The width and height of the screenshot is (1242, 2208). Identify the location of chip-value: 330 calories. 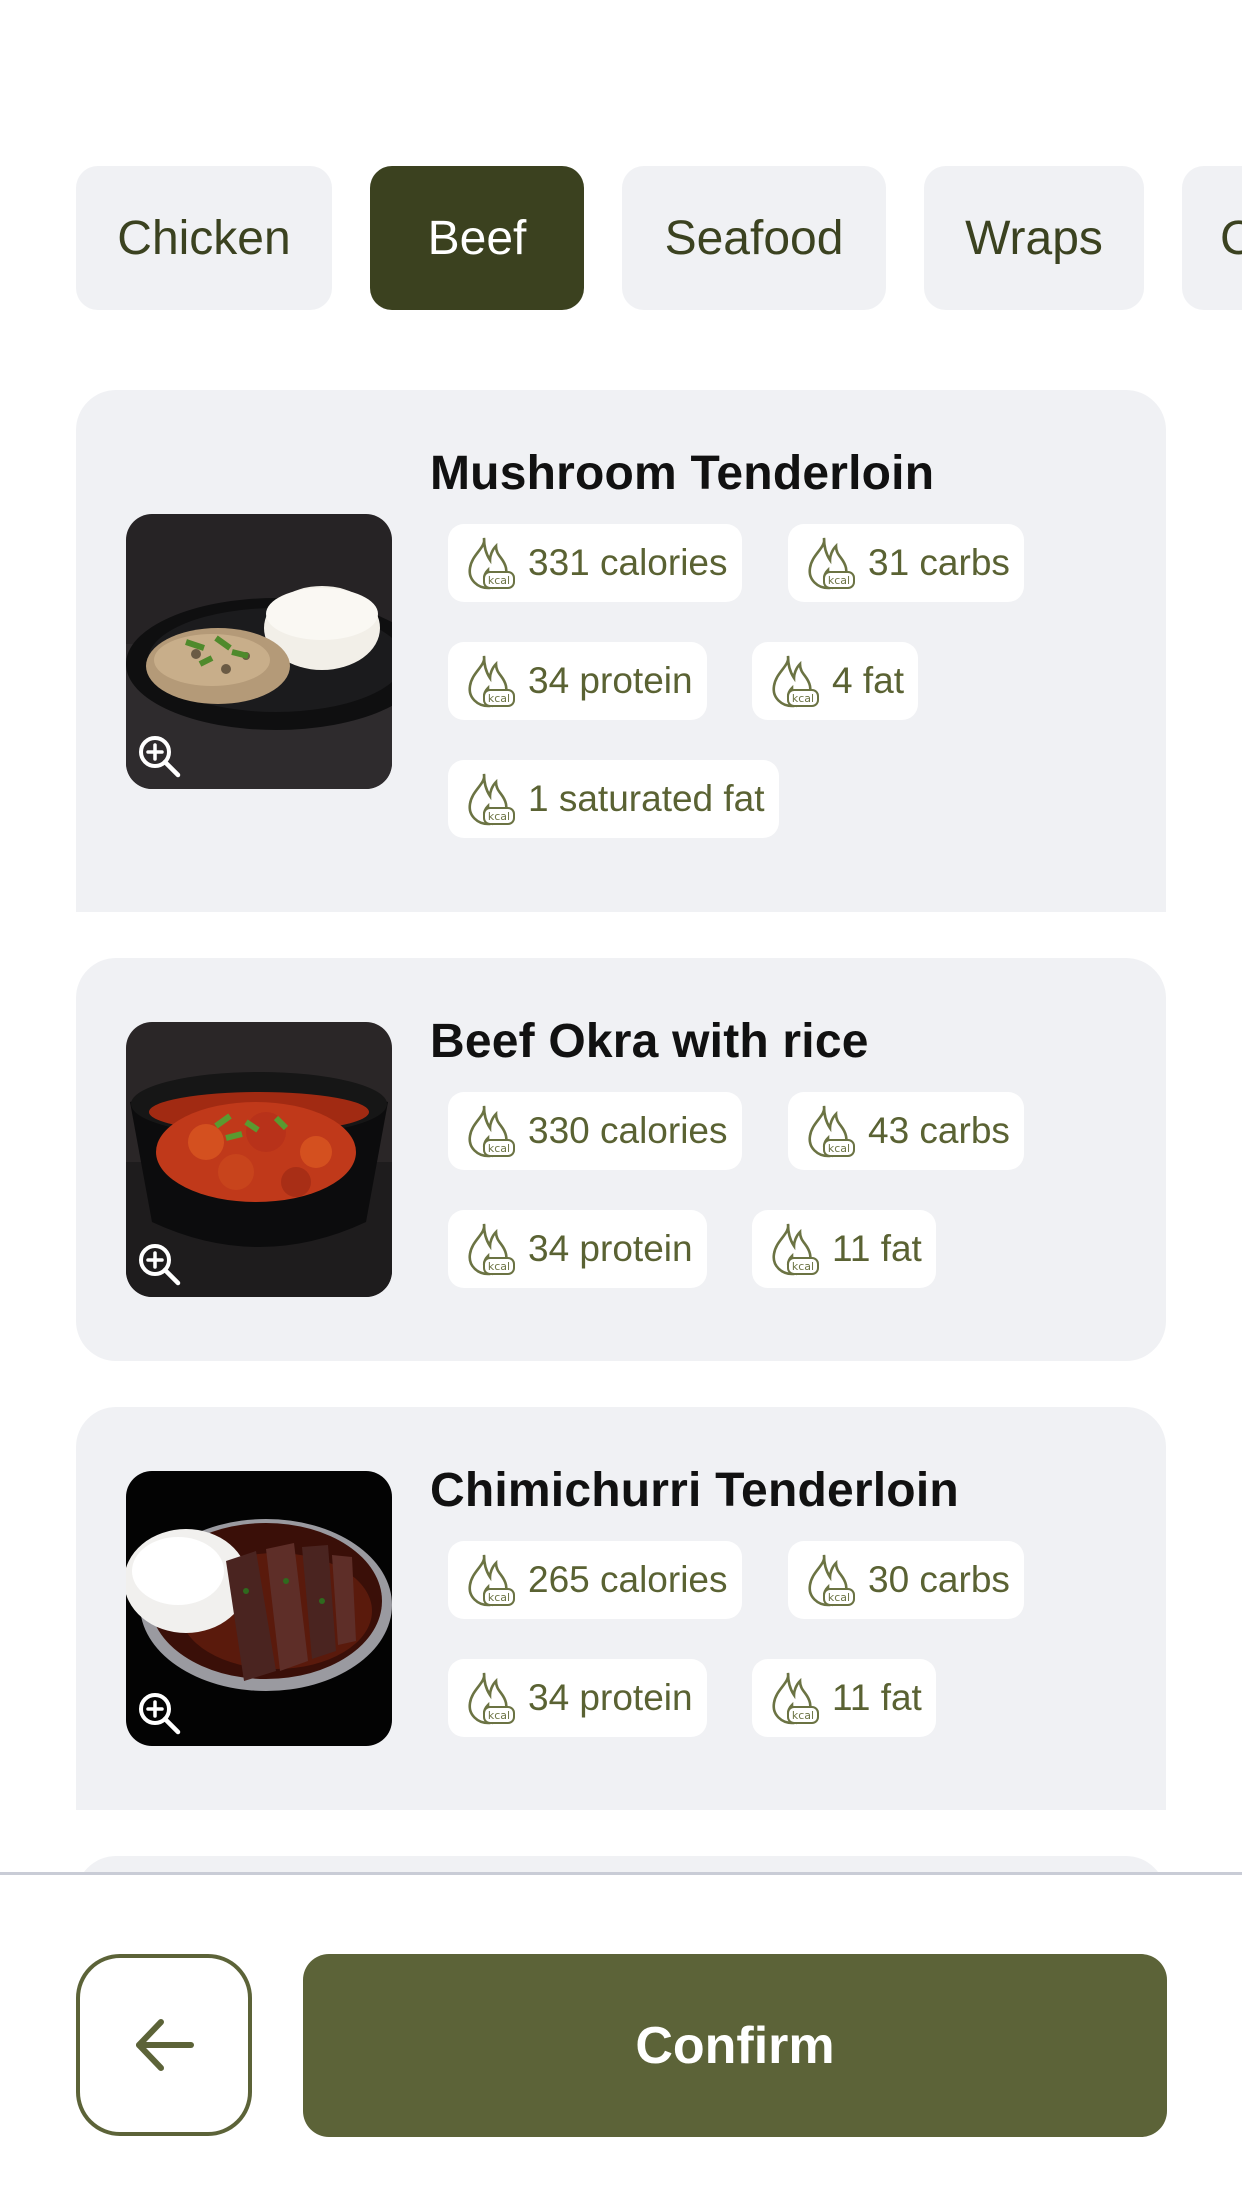
(628, 1130).